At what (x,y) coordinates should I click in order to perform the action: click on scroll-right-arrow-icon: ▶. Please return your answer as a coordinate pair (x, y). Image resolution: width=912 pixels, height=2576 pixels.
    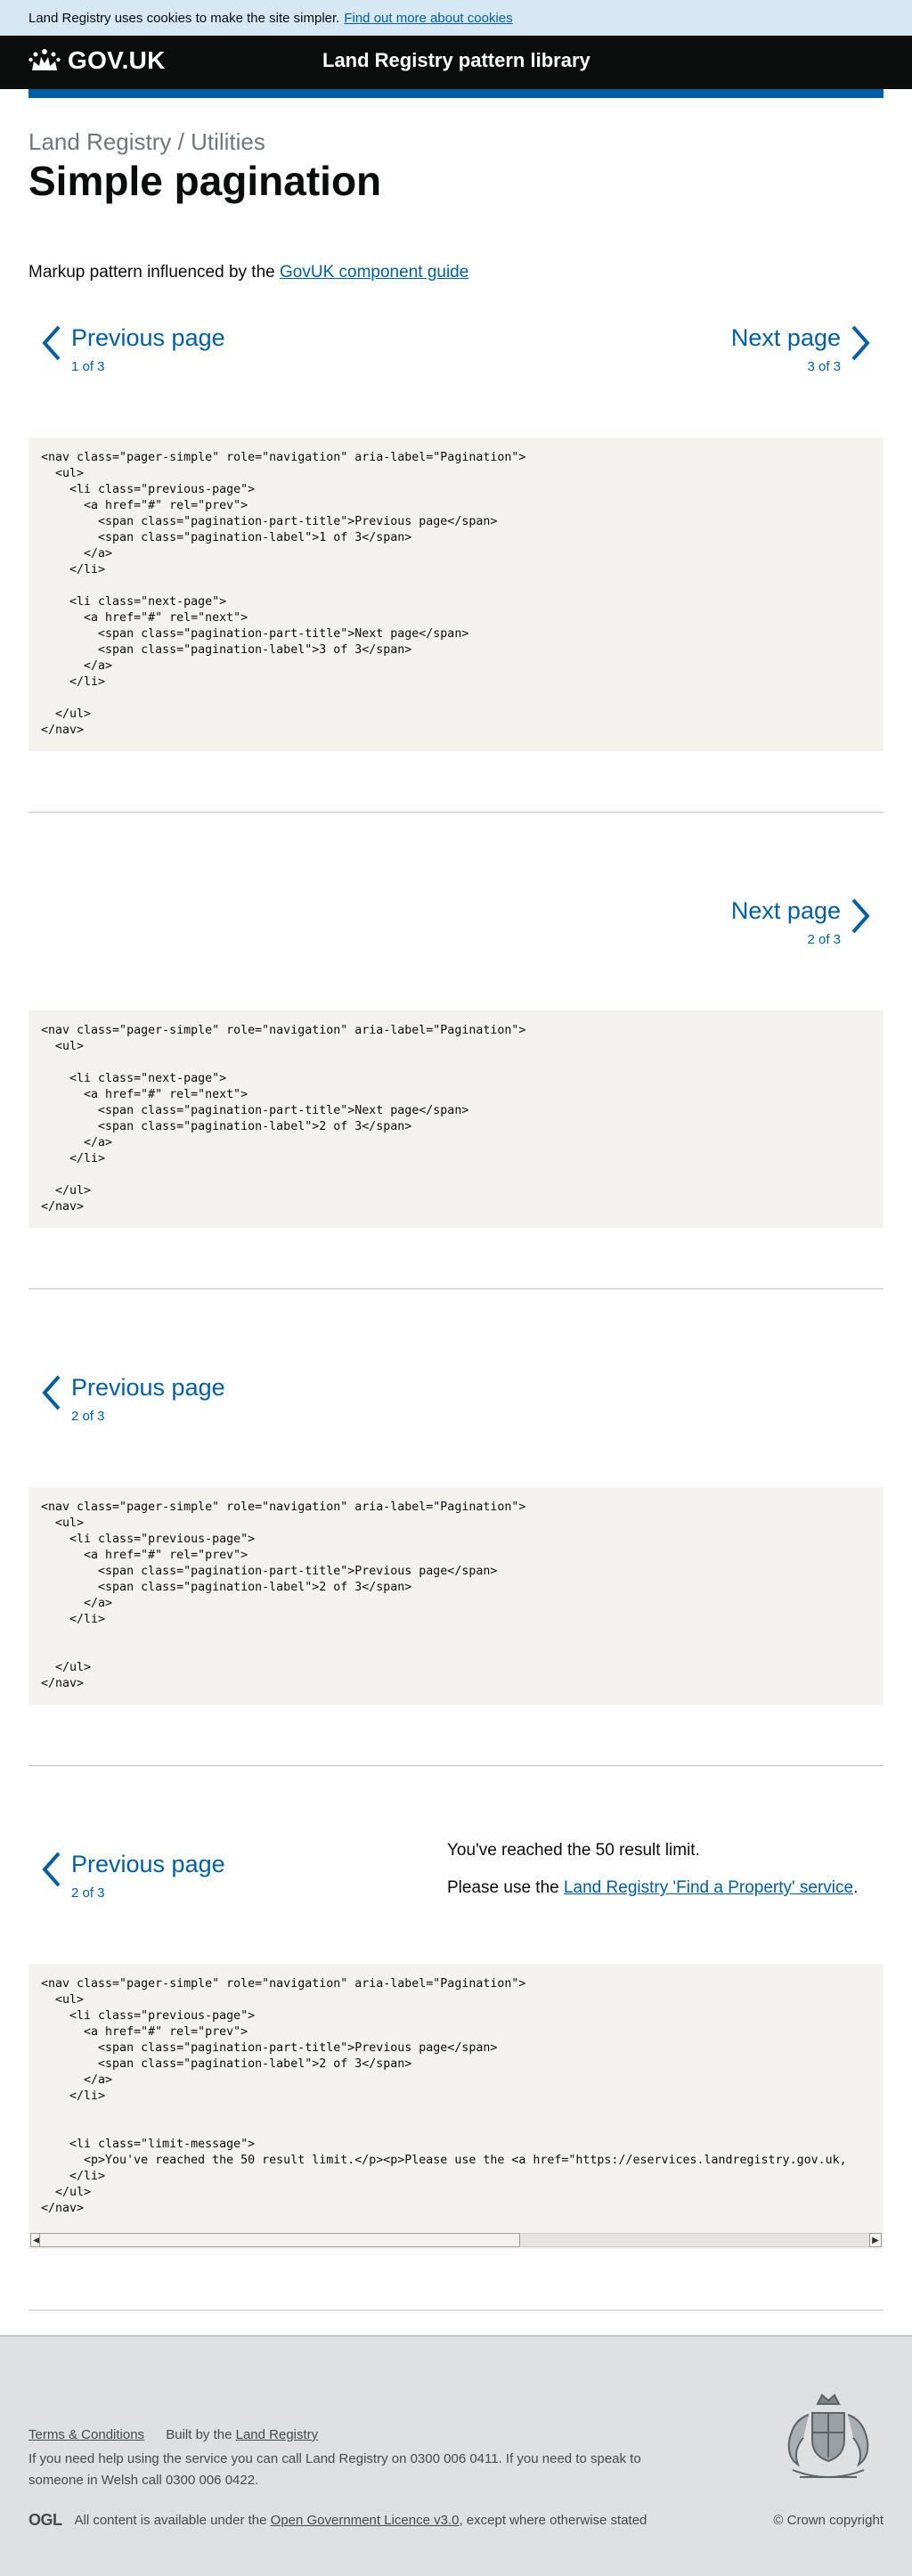
    Looking at the image, I should click on (875, 2240).